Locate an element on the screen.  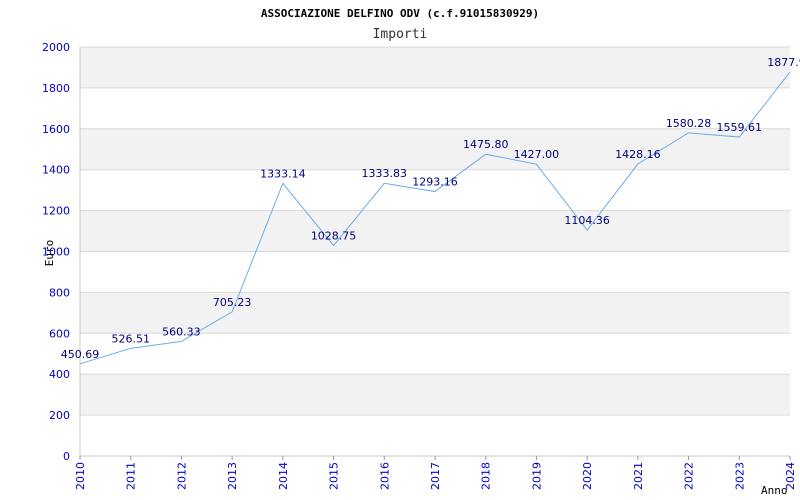
data-label: 1427.00 is located at coordinates (537, 154).